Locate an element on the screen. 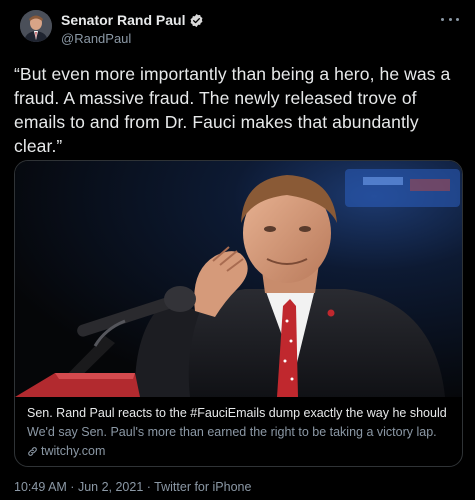 Image resolution: width=475 pixels, height=500 pixels. more-icon is located at coordinates (450, 19).